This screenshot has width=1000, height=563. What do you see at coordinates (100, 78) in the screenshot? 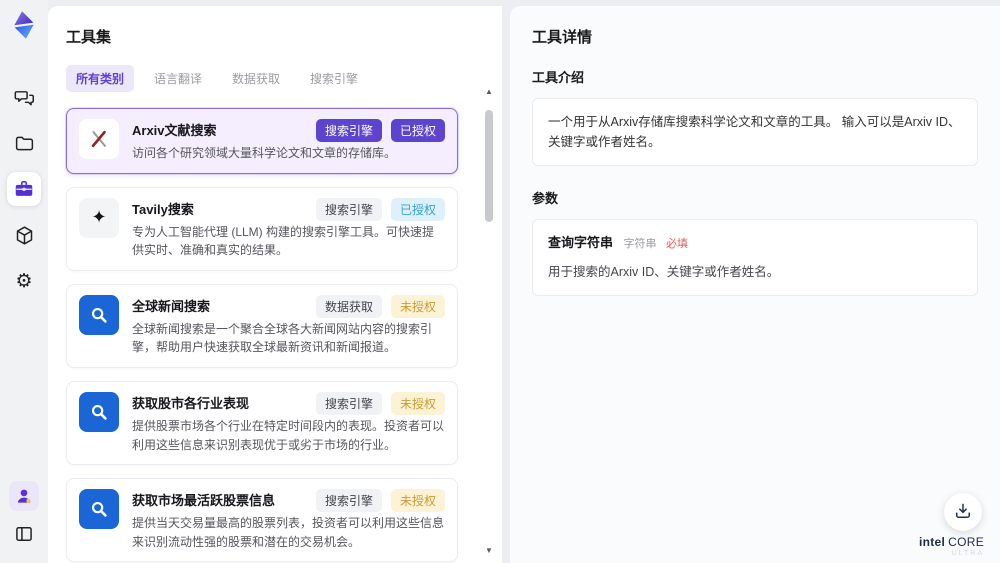
I see `tab-all-categories: 所有类别` at bounding box center [100, 78].